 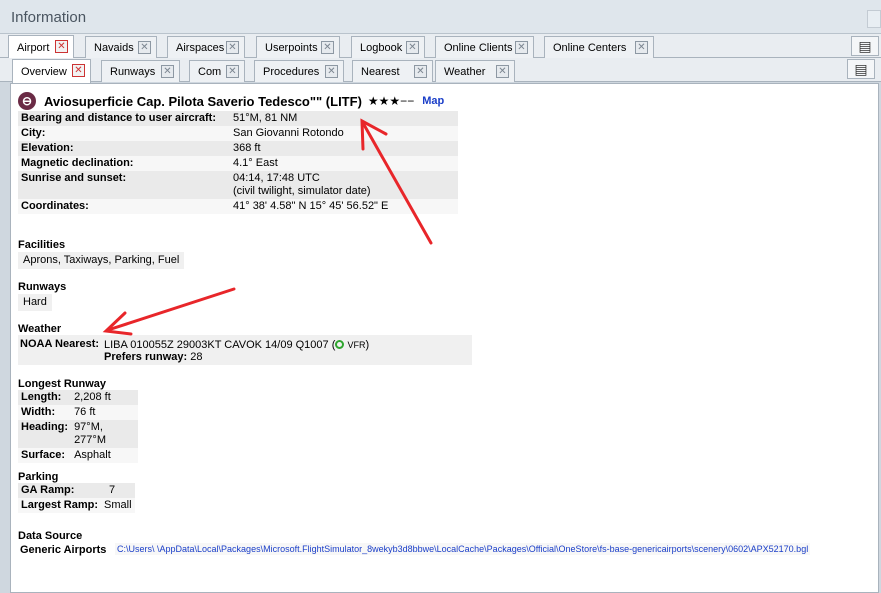 I want to click on table-row: GA Ramp: 7, so click(x=76, y=490).